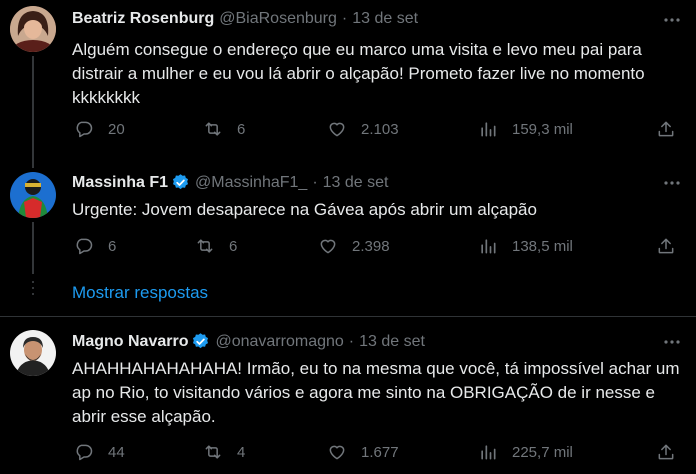  I want to click on reply-button: 6, so click(95, 246).